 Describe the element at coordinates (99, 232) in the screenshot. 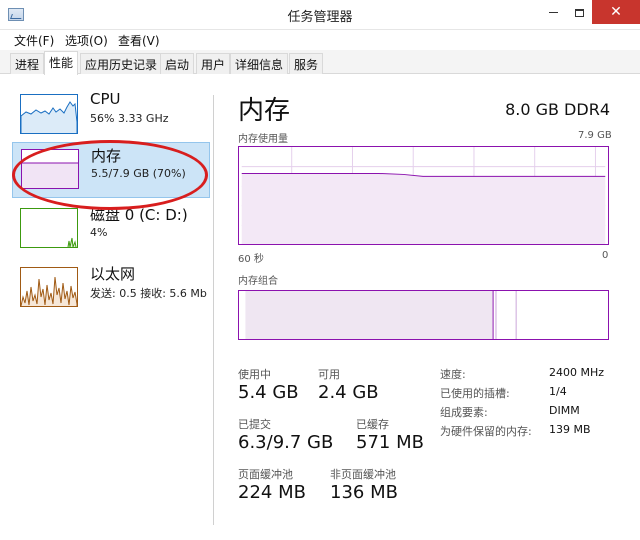

I see `sidebar-sub-disk: 4%` at that location.